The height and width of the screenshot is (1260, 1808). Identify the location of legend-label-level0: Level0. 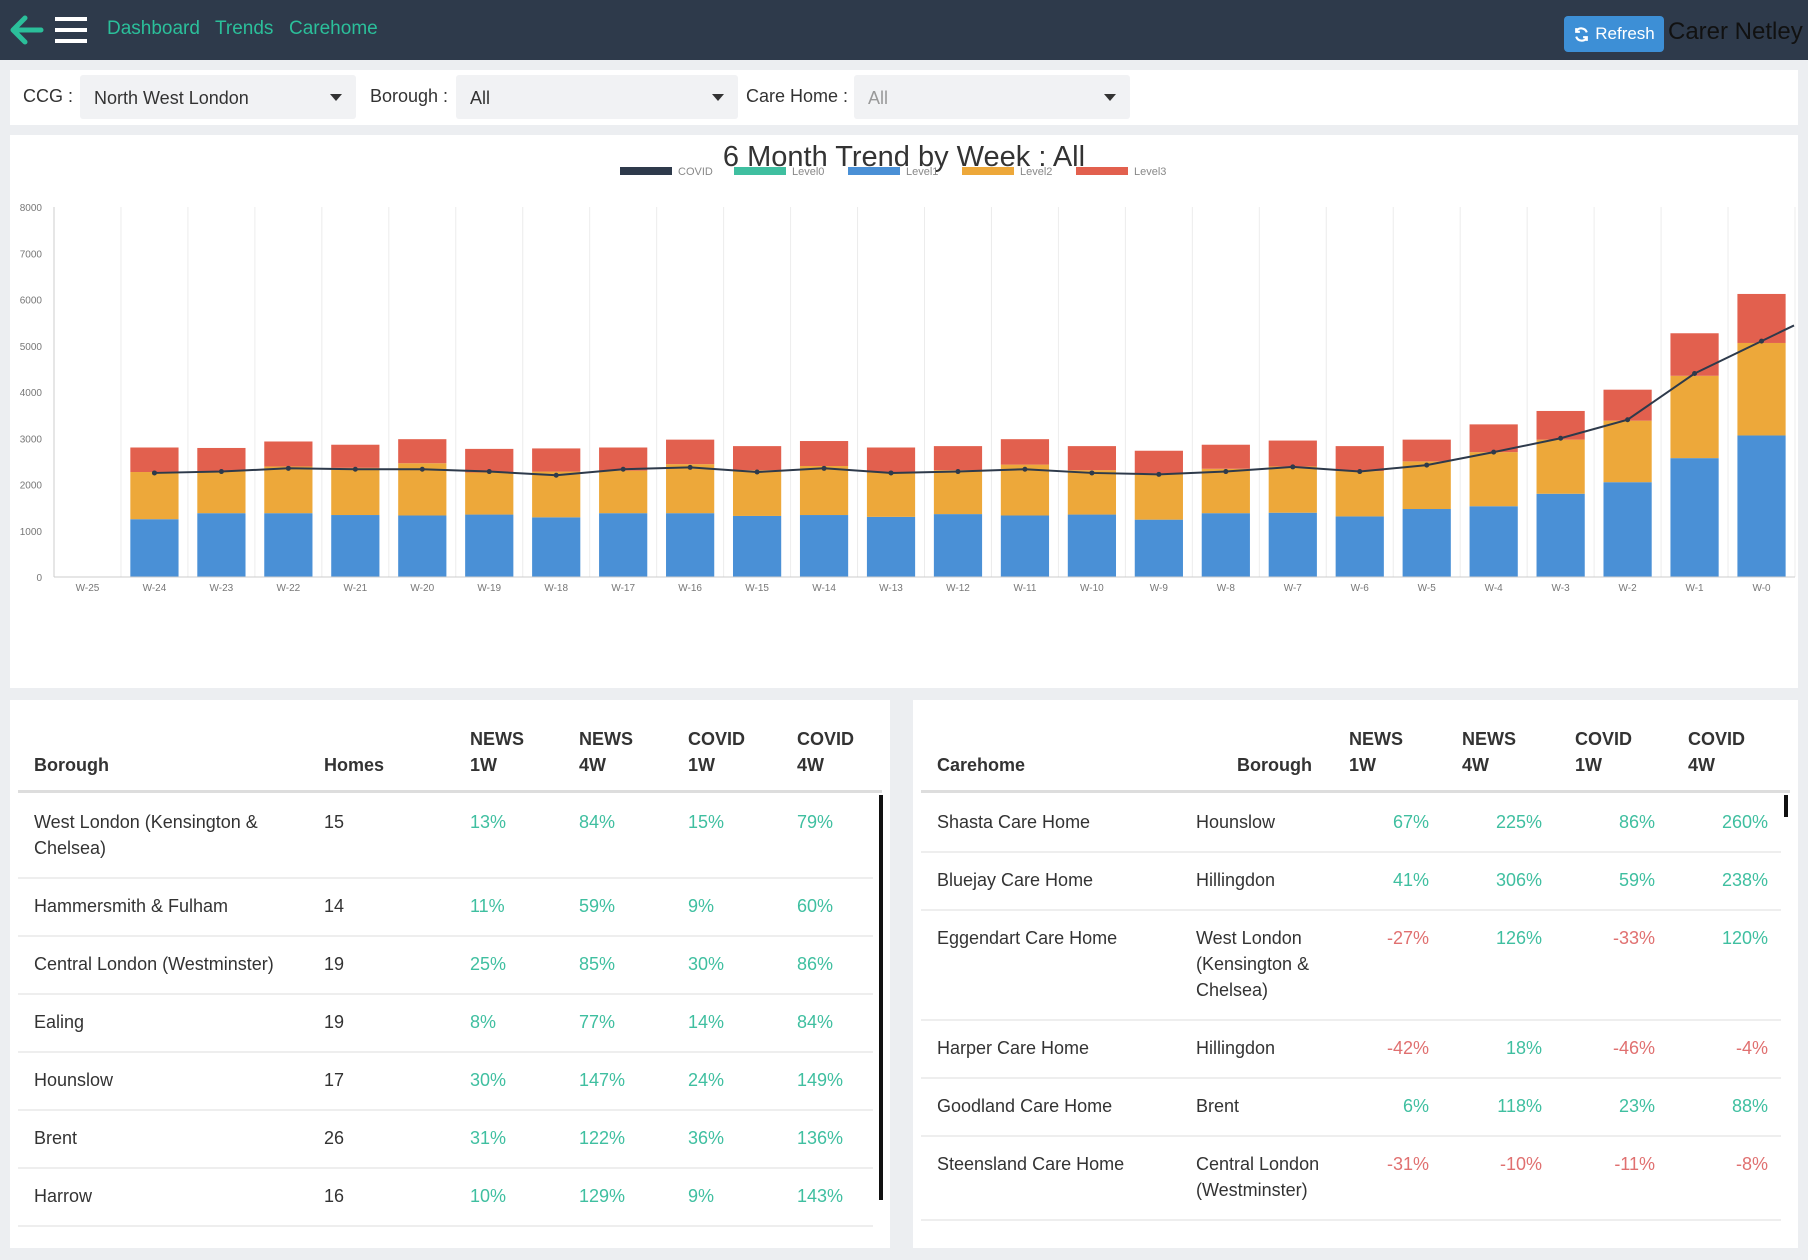
(808, 172).